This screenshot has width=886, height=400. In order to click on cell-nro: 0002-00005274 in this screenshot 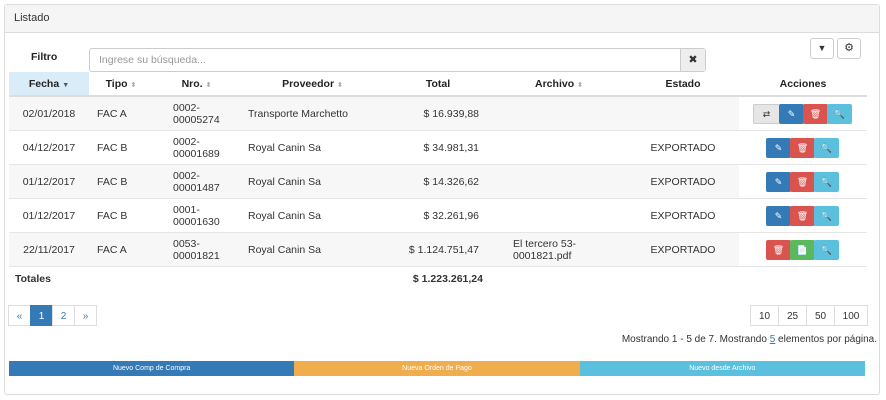, I will do `click(196, 113)`.